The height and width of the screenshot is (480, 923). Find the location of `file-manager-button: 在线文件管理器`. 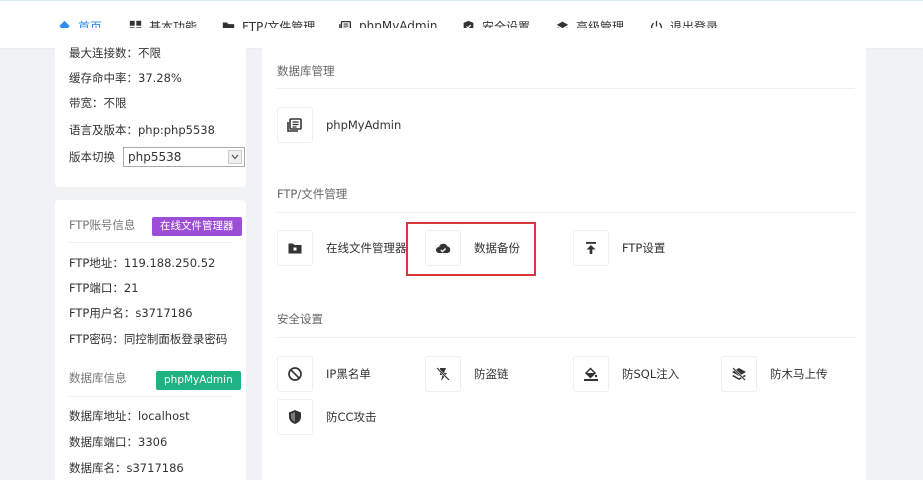

file-manager-button: 在线文件管理器 is located at coordinates (197, 226).